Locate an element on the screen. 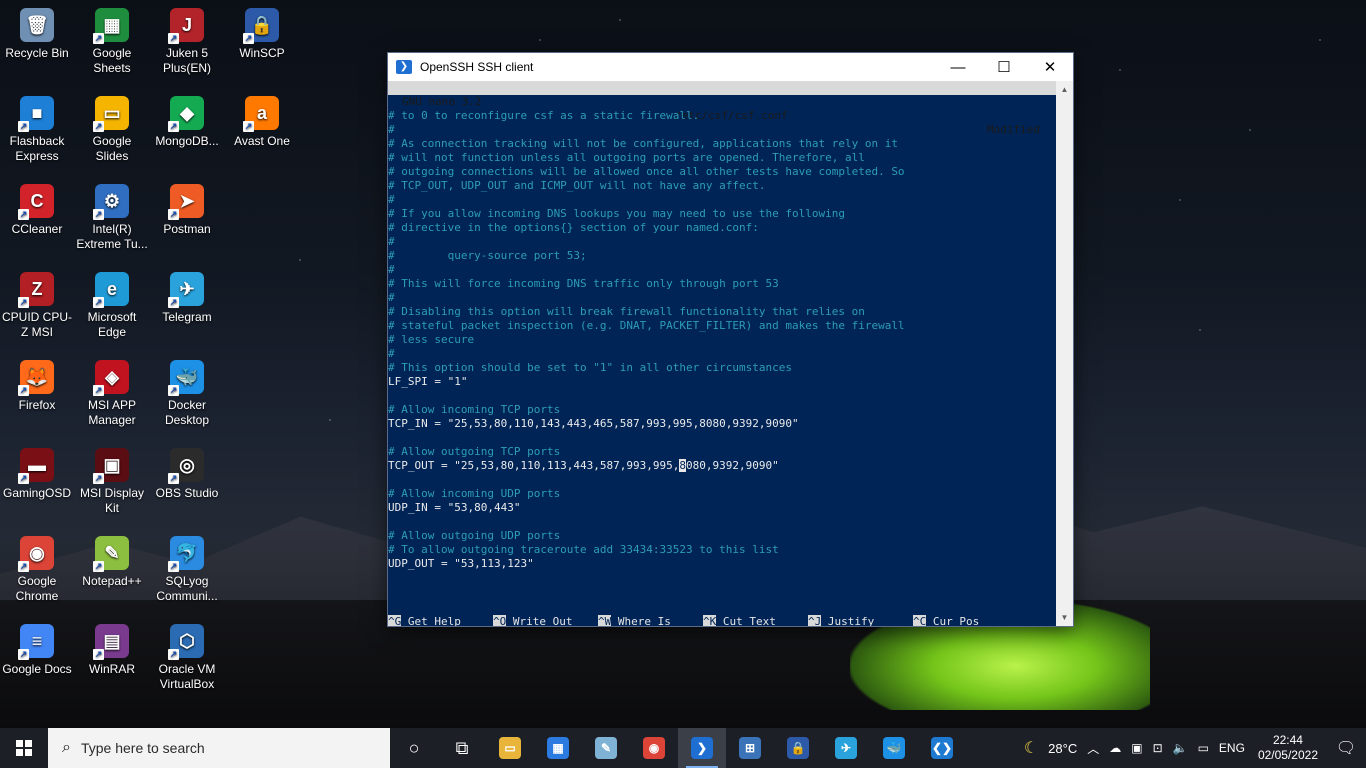 The width and height of the screenshot is (1366, 768). postman-icon: ➤ ↗ is located at coordinates (186, 202).